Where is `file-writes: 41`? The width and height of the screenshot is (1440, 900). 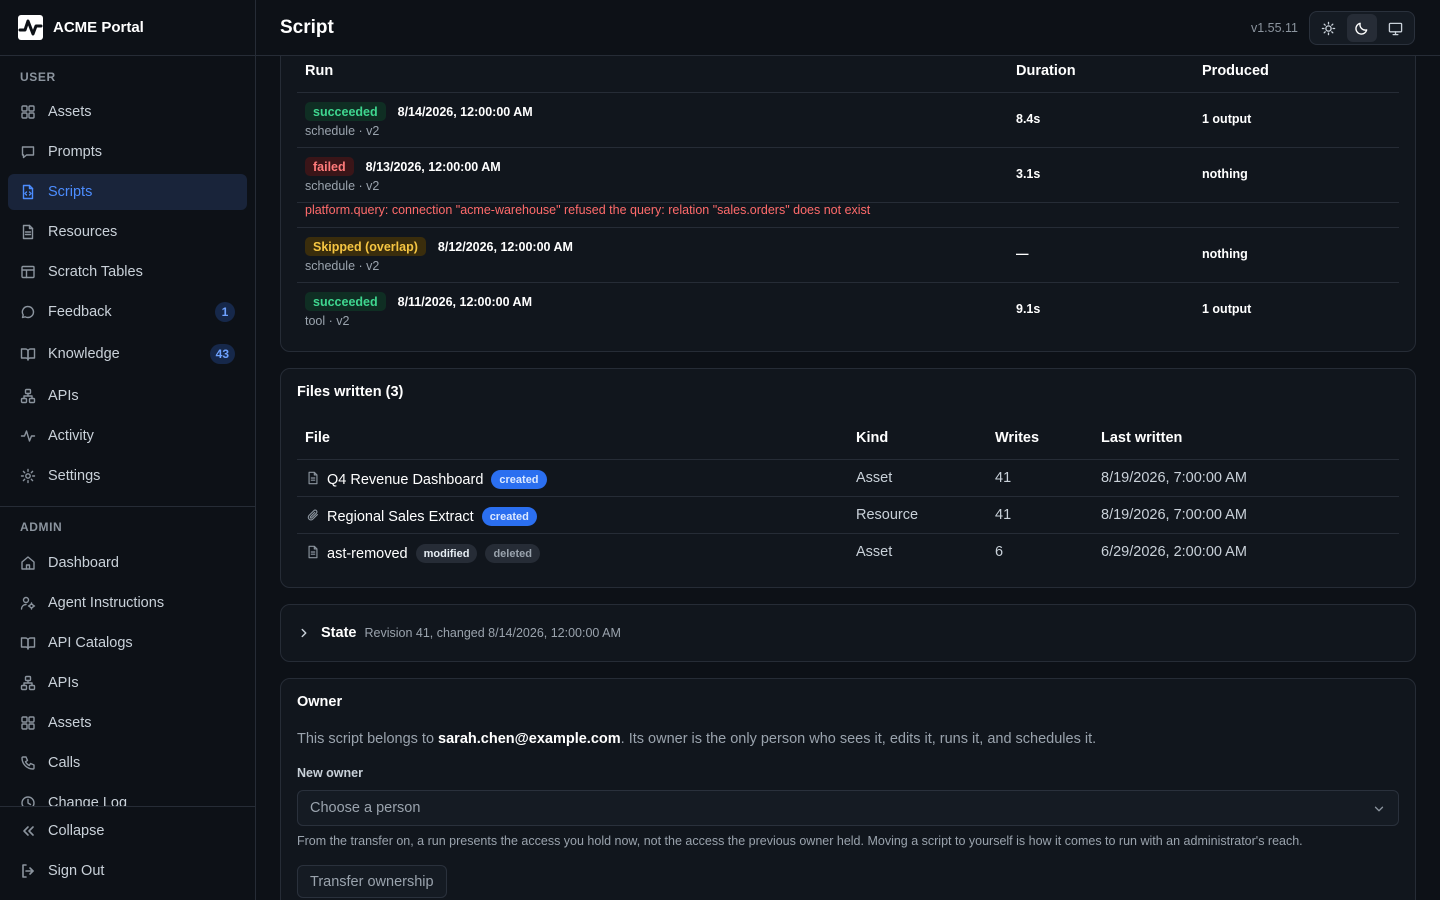 file-writes: 41 is located at coordinates (1003, 515).